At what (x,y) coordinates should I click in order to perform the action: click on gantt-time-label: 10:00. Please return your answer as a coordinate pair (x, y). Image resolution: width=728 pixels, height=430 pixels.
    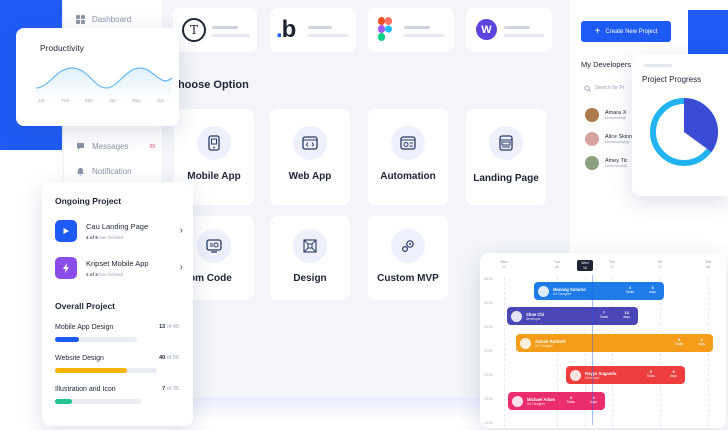
    Looking at the image, I should click on (488, 327).